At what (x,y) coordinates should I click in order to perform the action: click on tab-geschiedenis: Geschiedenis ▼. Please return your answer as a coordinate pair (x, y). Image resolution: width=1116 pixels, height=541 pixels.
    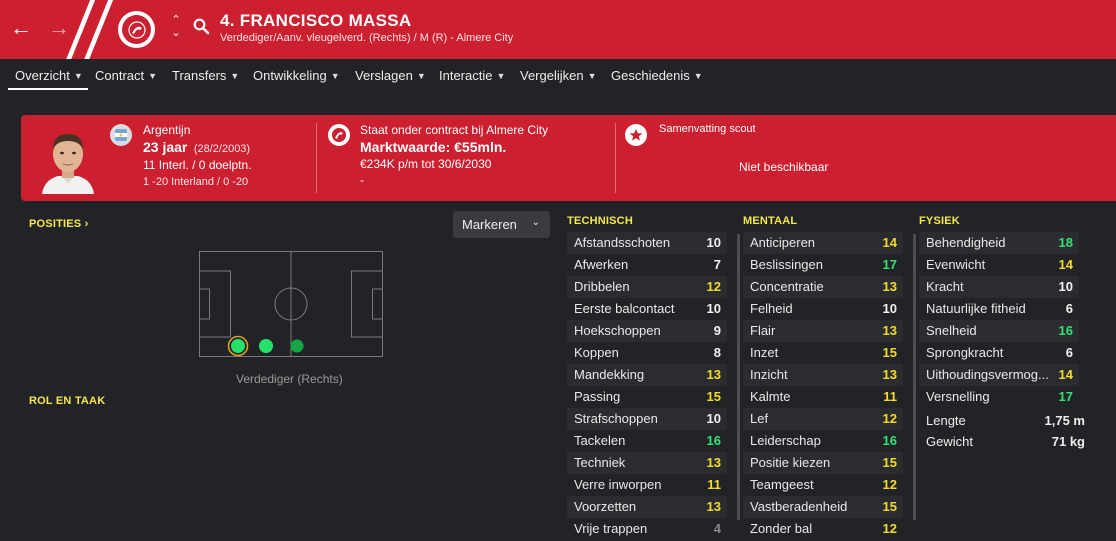
    Looking at the image, I should click on (657, 75).